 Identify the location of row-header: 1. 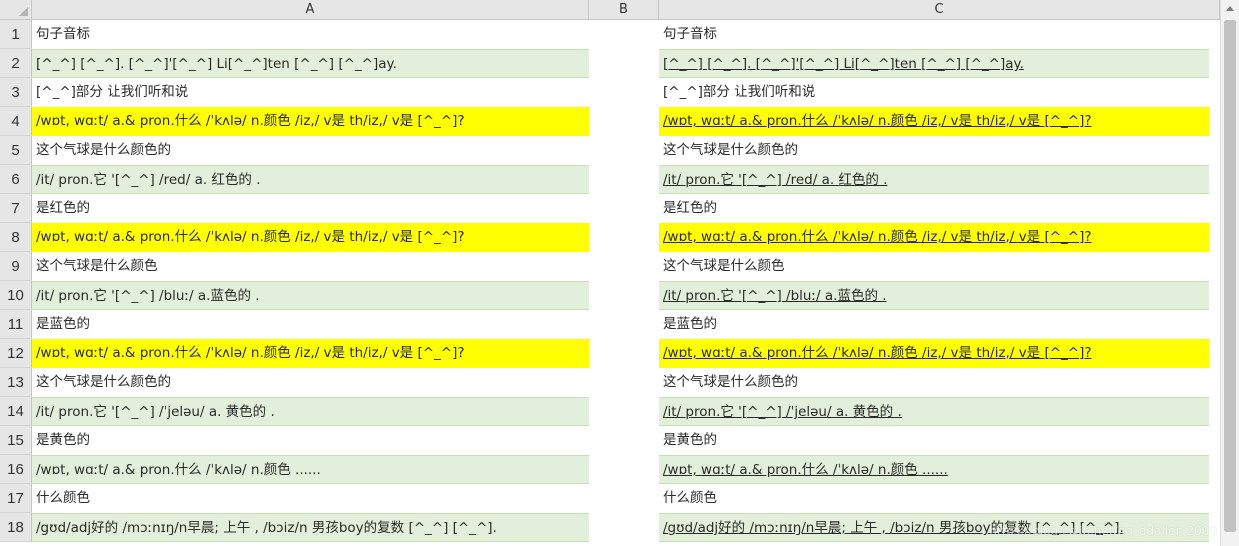
(16, 34).